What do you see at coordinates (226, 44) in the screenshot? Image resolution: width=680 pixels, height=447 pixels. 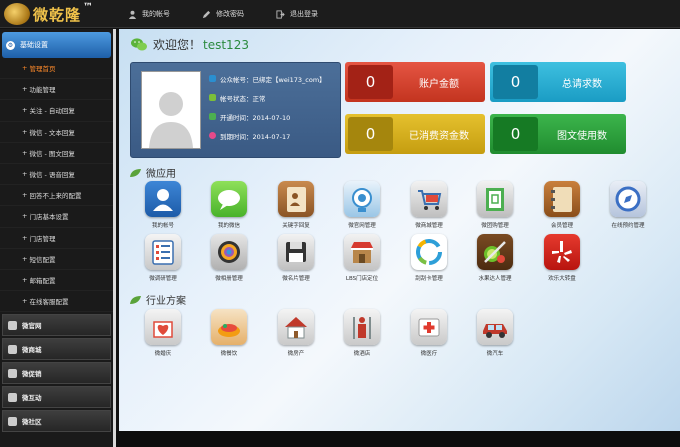 I see `welcome-username: test123` at bounding box center [226, 44].